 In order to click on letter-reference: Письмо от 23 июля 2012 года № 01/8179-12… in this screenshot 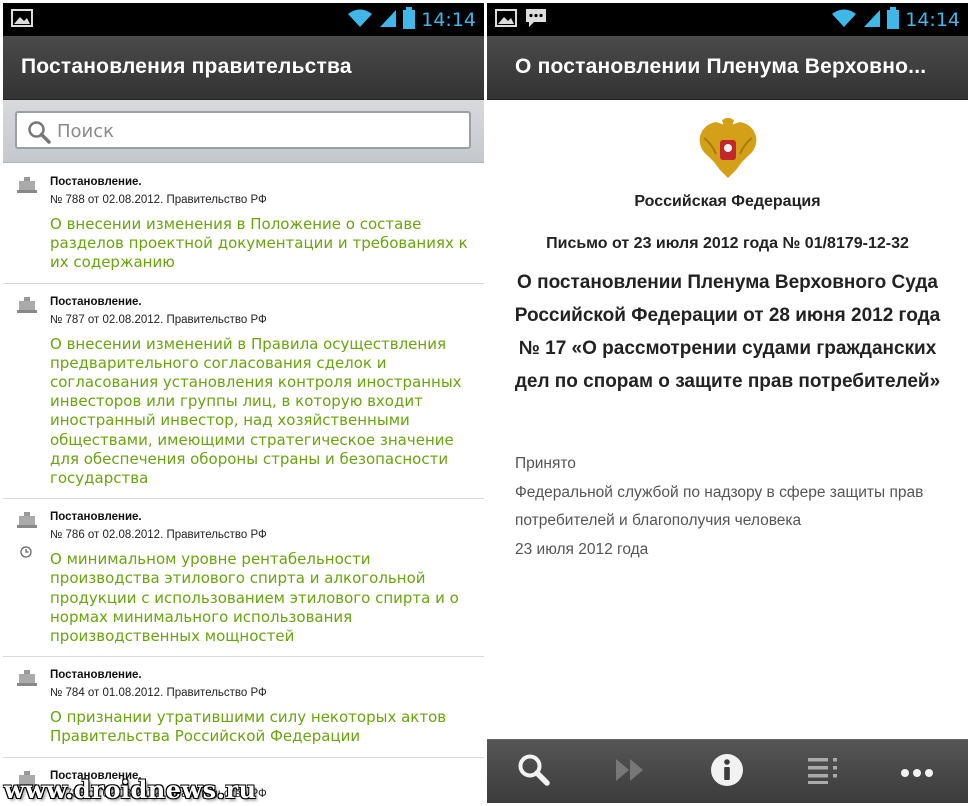, I will do `click(727, 243)`.